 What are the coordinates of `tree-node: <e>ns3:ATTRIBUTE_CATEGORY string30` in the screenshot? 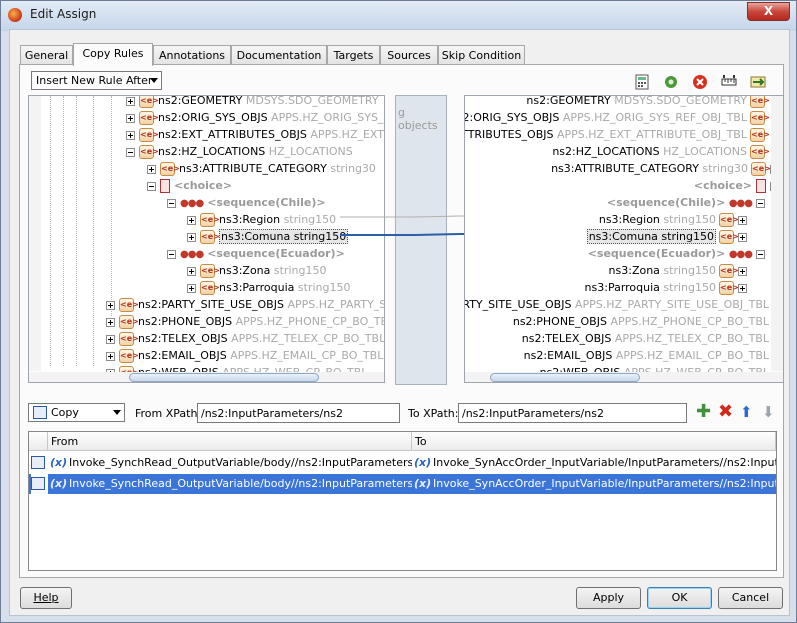 It's located at (261, 168).